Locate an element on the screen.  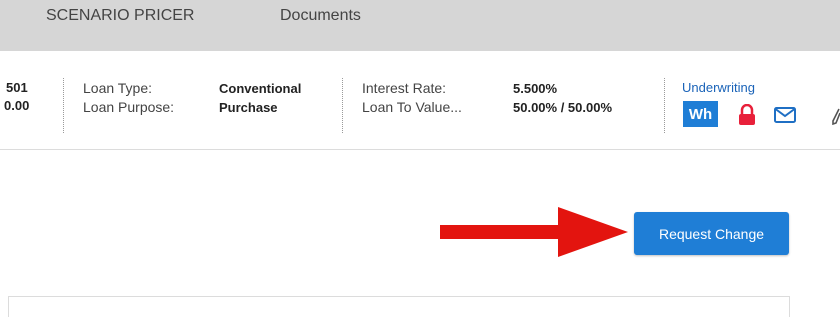
mail-icon is located at coordinates (785, 117).